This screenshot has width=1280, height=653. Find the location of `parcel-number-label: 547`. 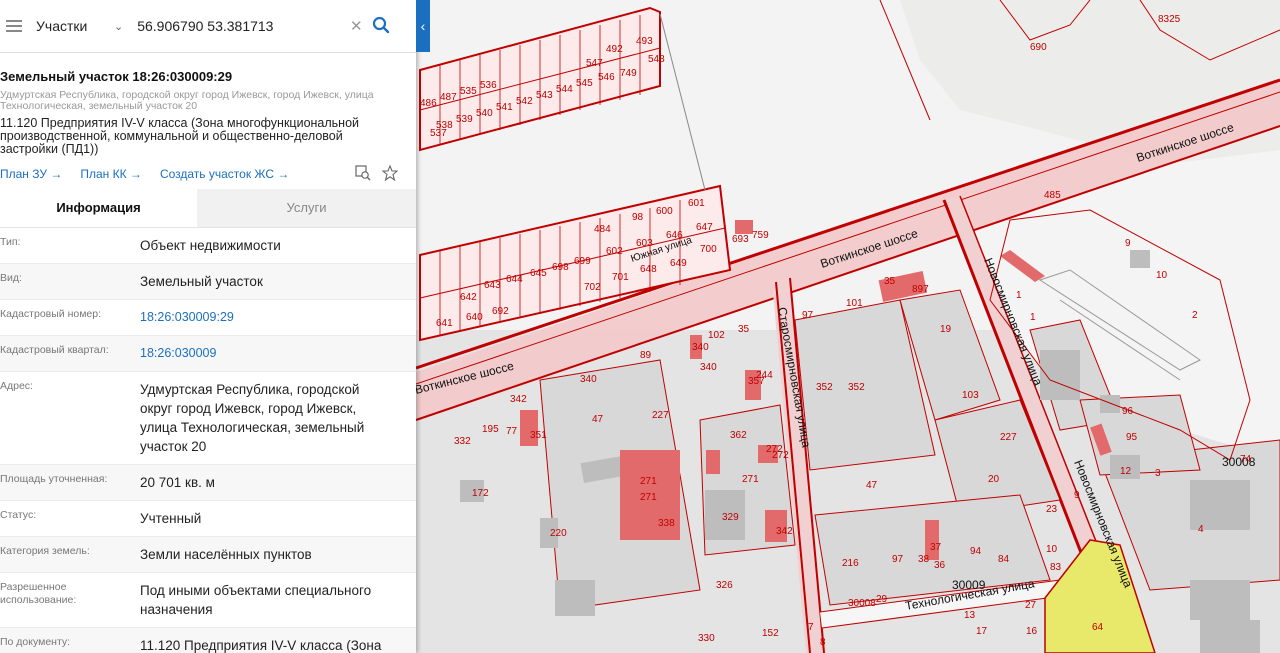

parcel-number-label: 547 is located at coordinates (594, 63).